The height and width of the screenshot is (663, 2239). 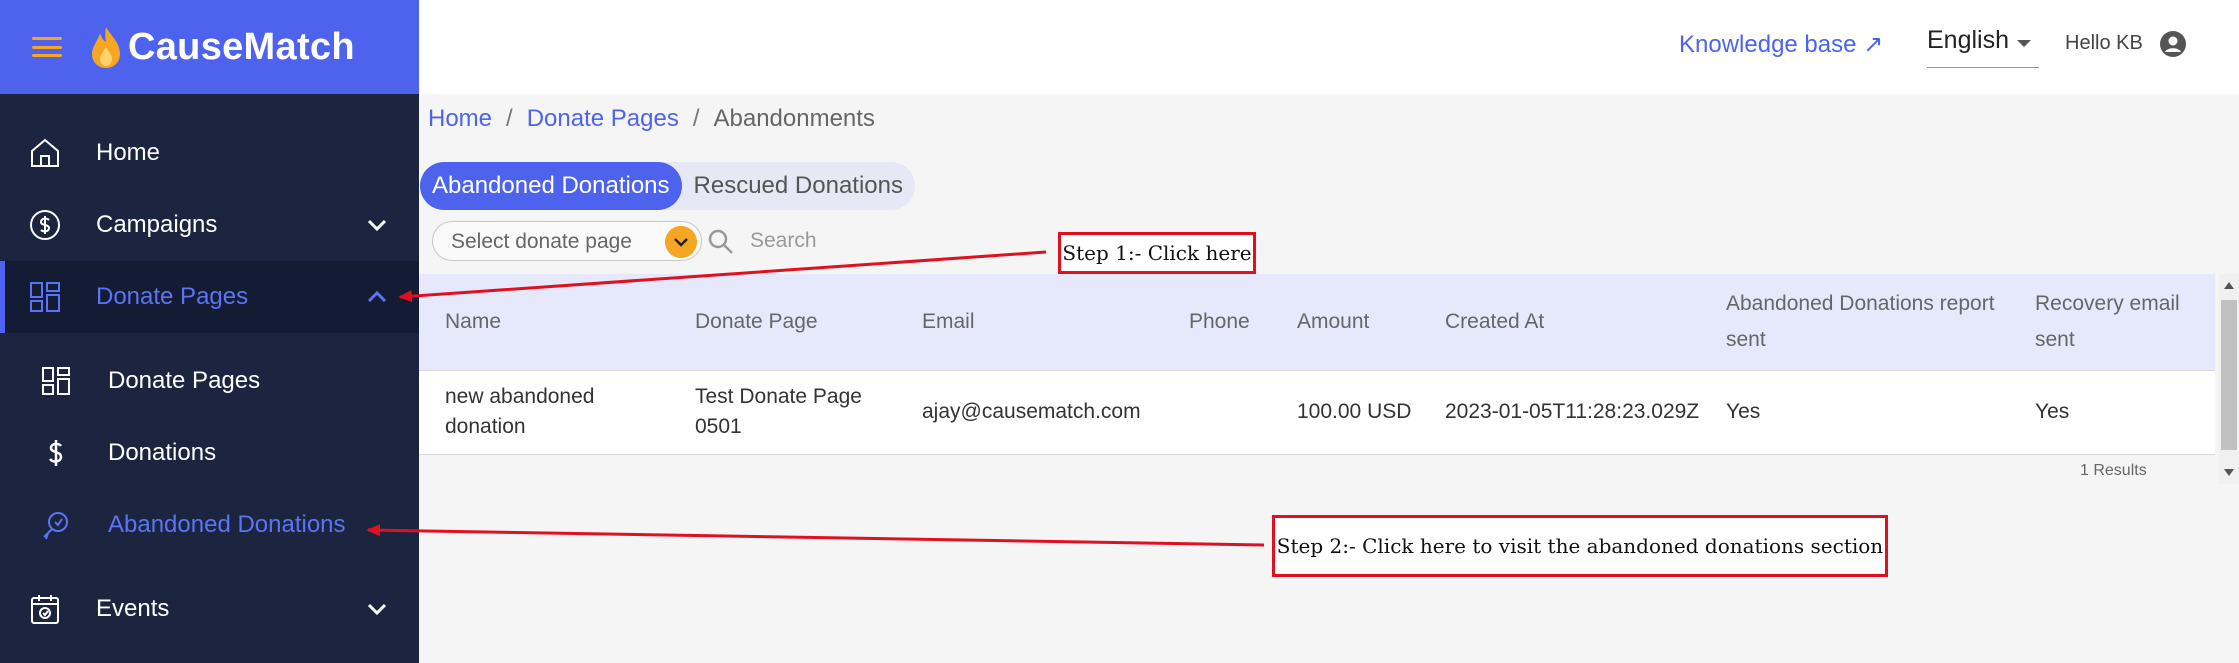 I want to click on column-header-name: Name, so click(x=544, y=322).